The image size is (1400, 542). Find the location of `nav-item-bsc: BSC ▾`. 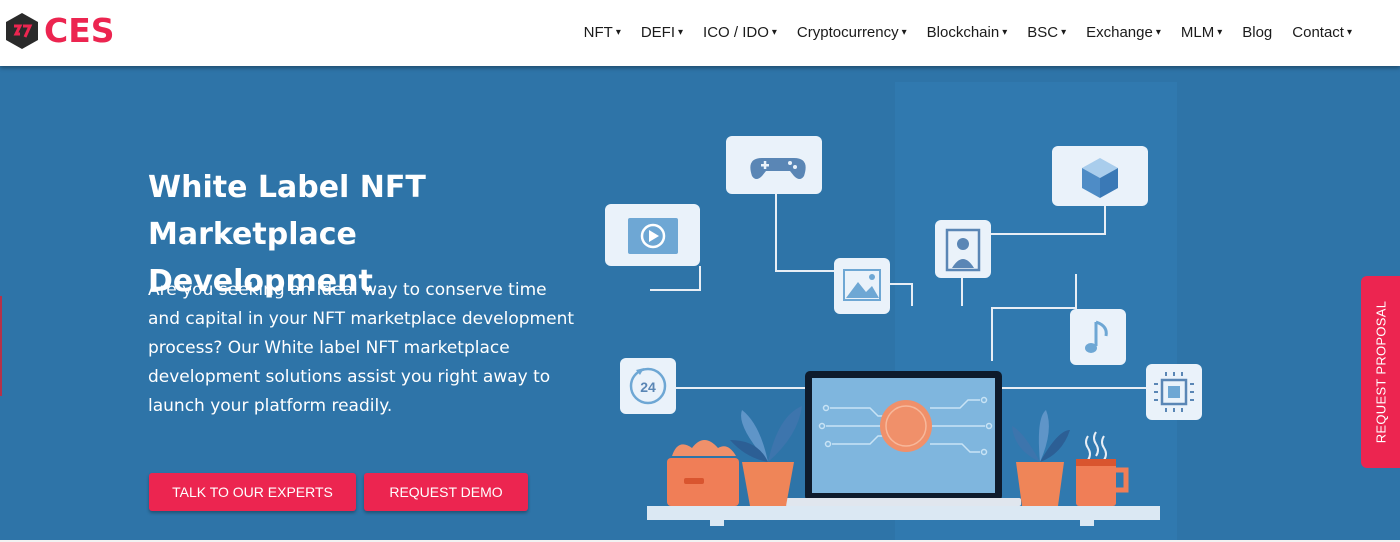

nav-item-bsc: BSC ▾ is located at coordinates (1046, 32).